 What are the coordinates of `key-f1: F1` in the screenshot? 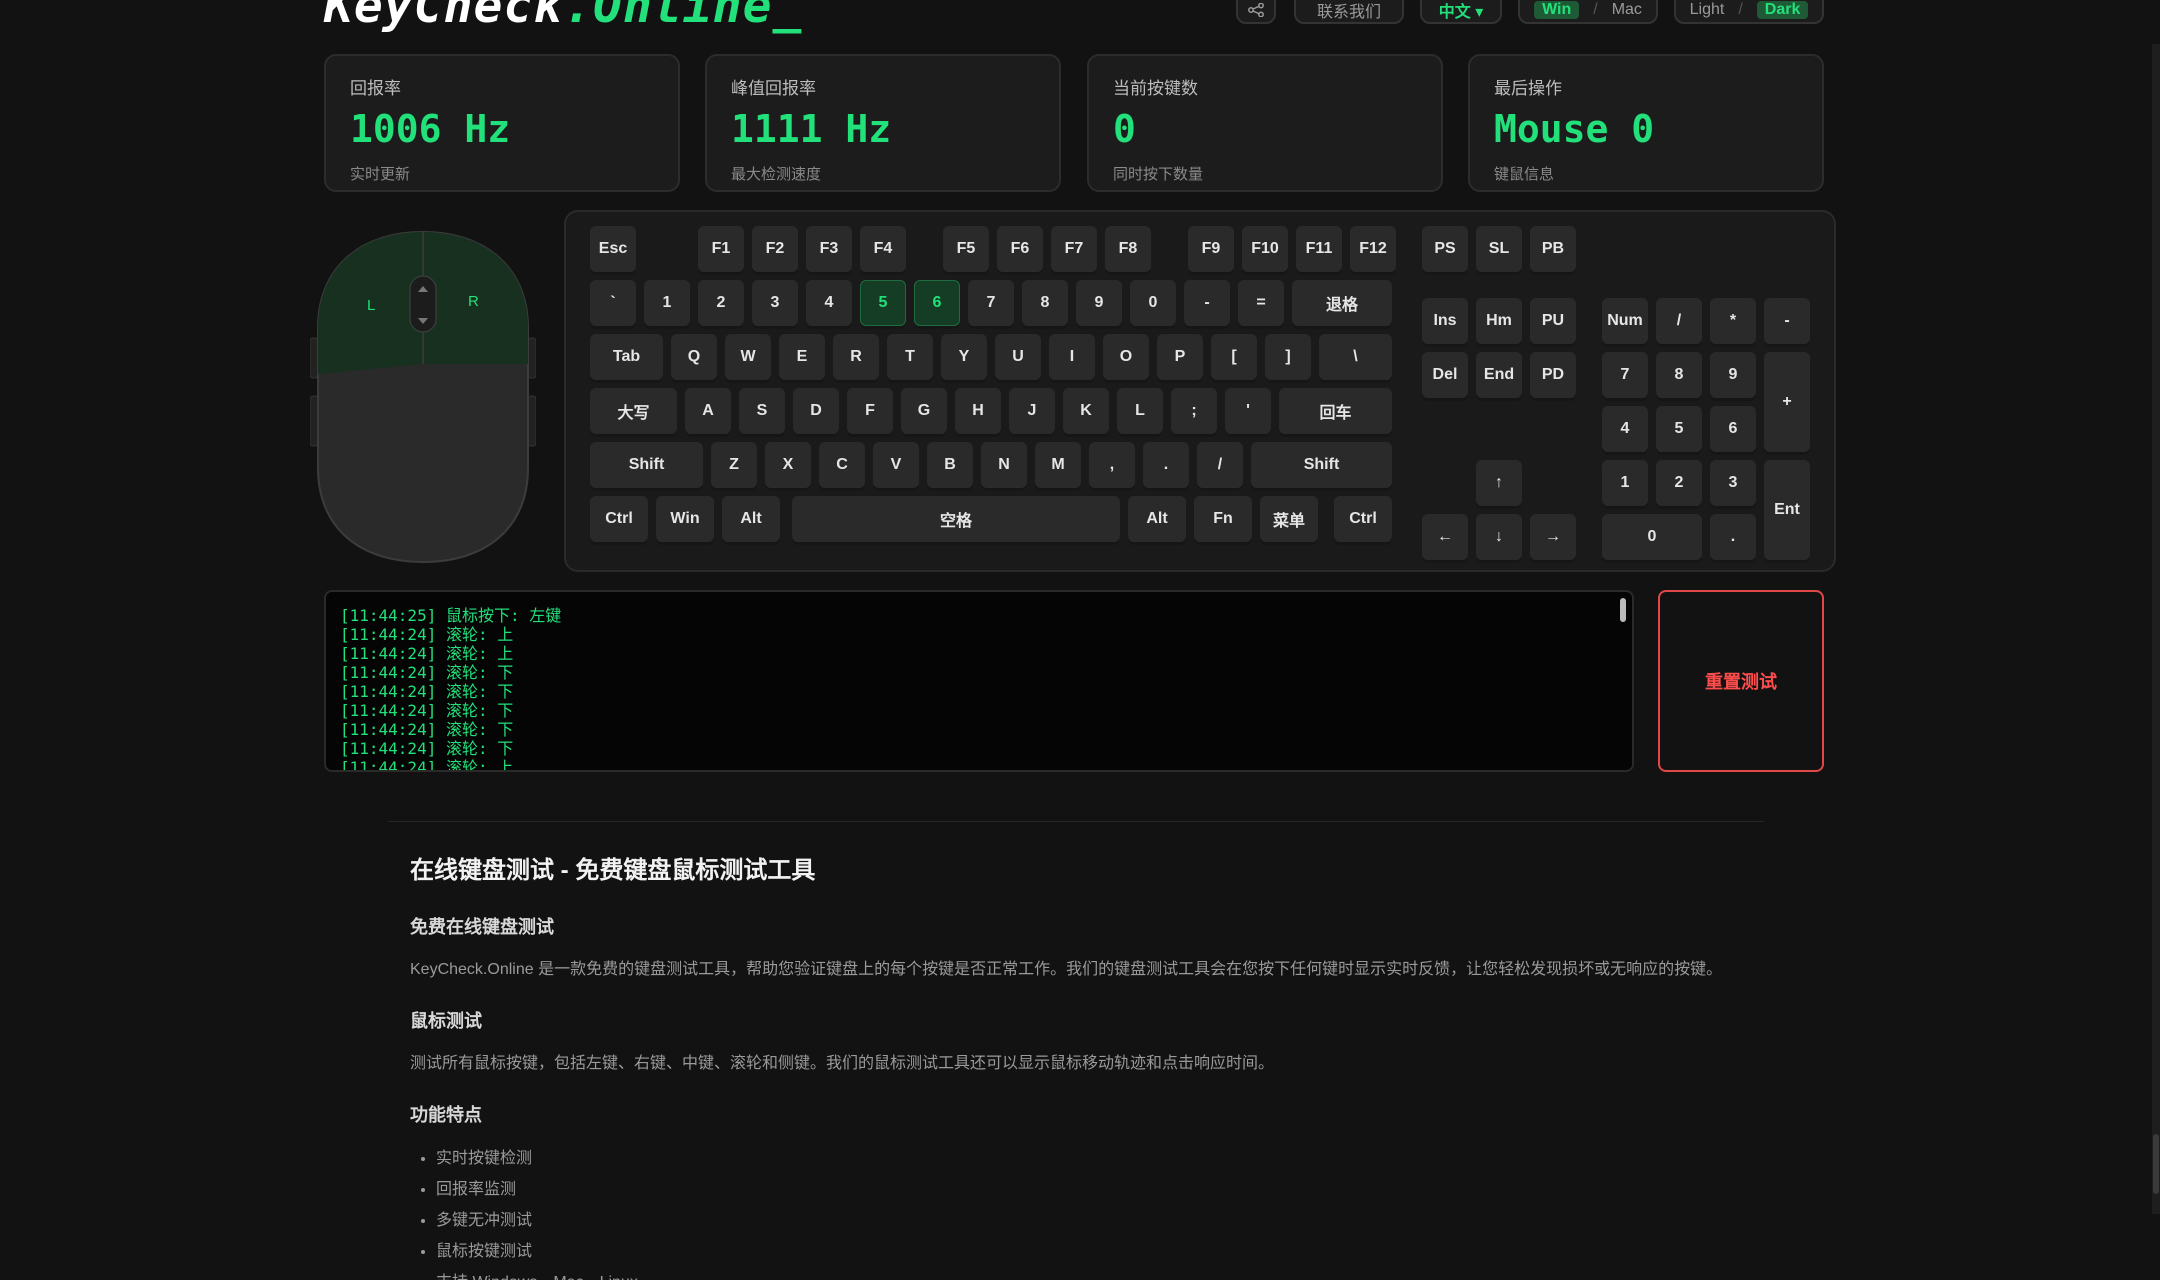 It's located at (721, 249).